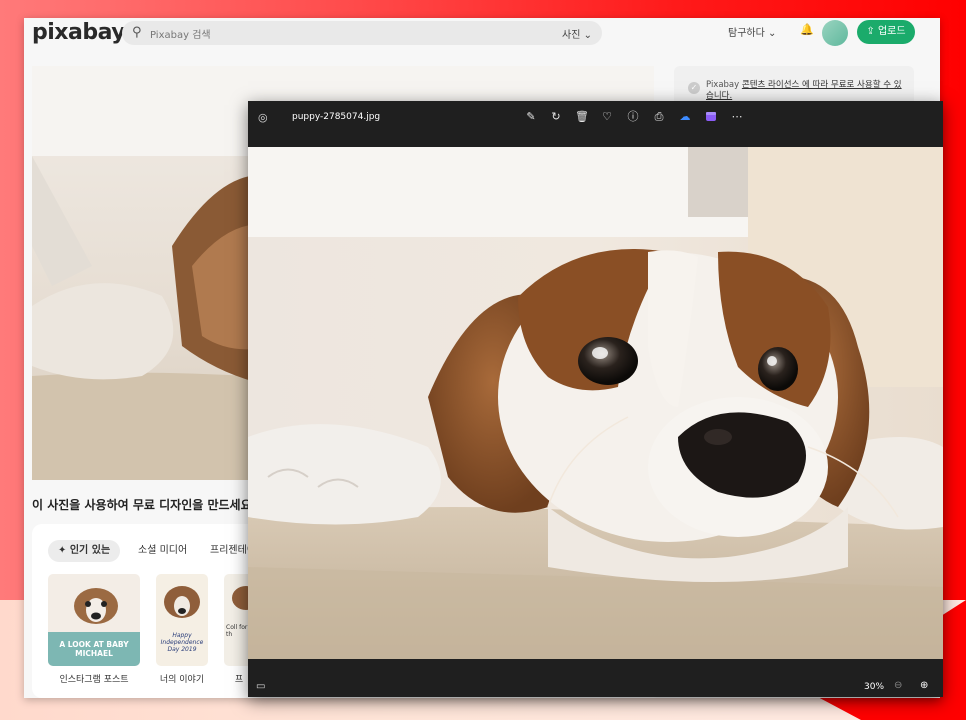  I want to click on info-icon: ⓘ, so click(633, 117).